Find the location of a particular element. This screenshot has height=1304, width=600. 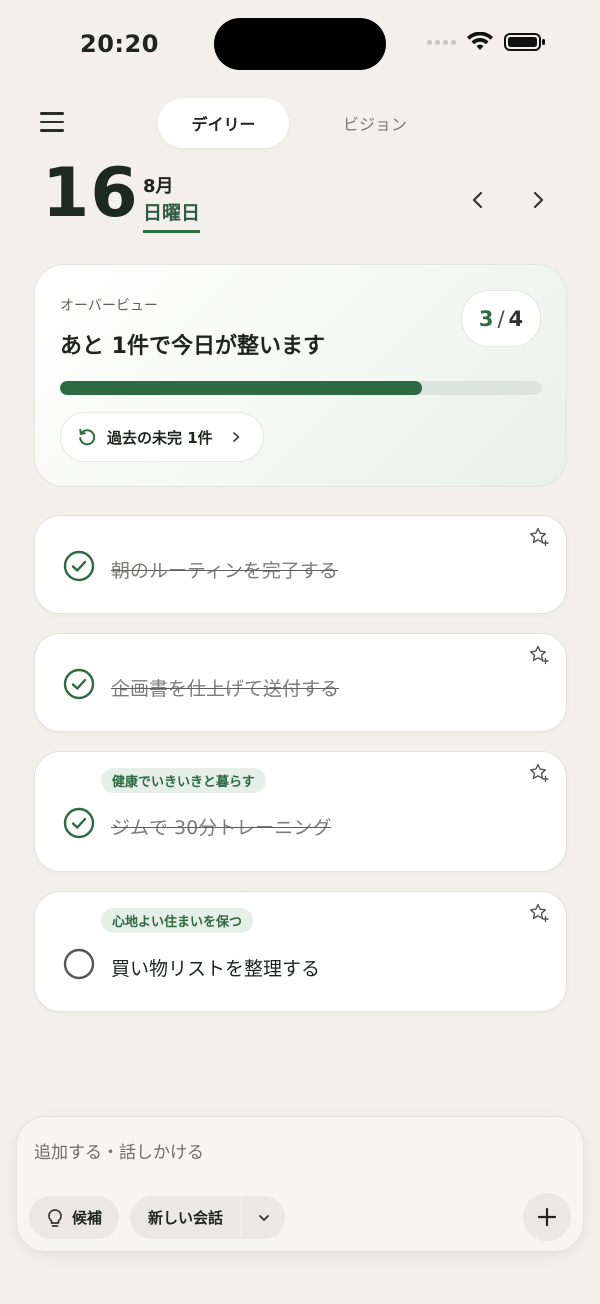

overview-title: あと 1件で今日が整います is located at coordinates (192, 346).